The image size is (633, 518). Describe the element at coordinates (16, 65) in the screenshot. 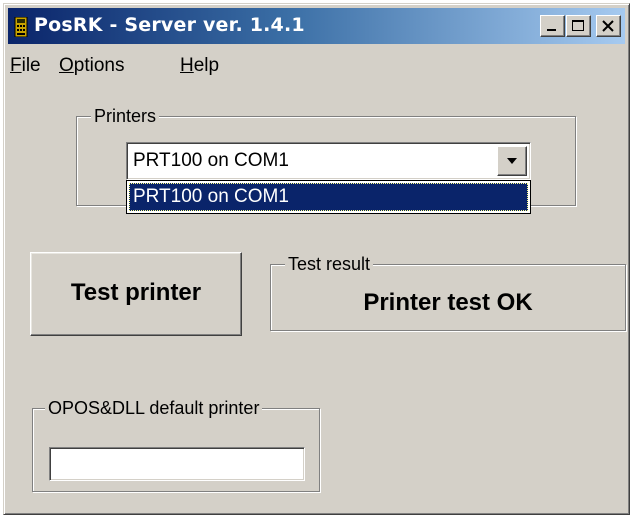

I see `menu-file-accel: F` at that location.